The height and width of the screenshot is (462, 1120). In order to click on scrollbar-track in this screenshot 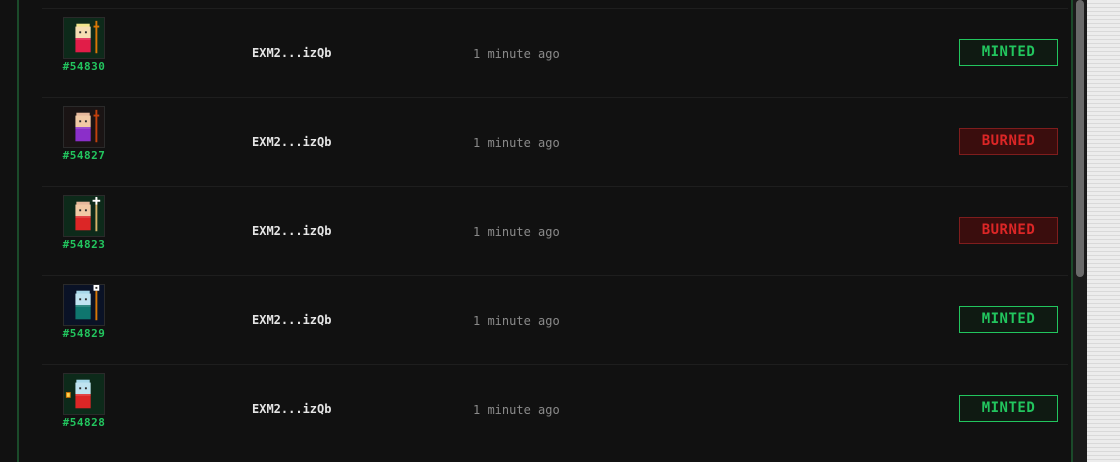, I will do `click(1080, 231)`.